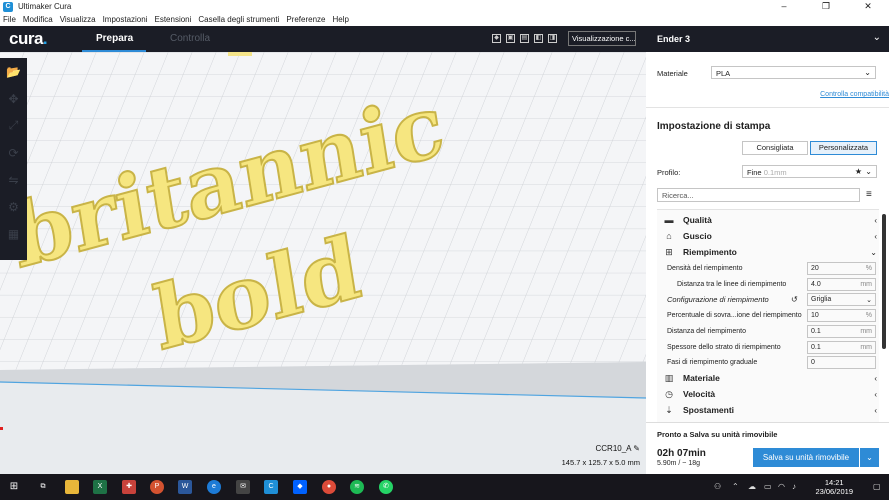 Image resolution: width=889 pixels, height=500 pixels. What do you see at coordinates (13, 233) in the screenshot?
I see `support-blocker-icon: ▦` at bounding box center [13, 233].